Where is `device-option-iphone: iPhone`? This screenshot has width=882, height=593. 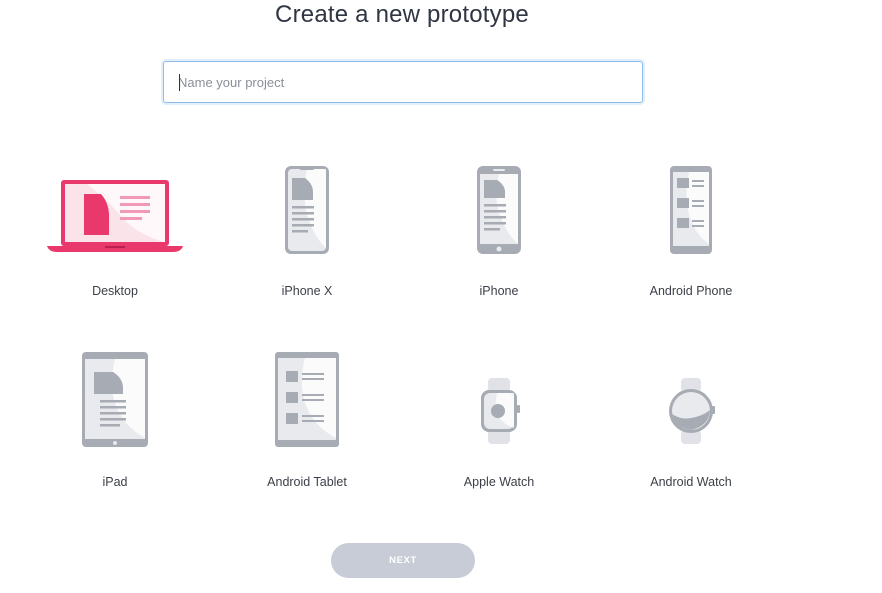
device-option-iphone: iPhone is located at coordinates (499, 235).